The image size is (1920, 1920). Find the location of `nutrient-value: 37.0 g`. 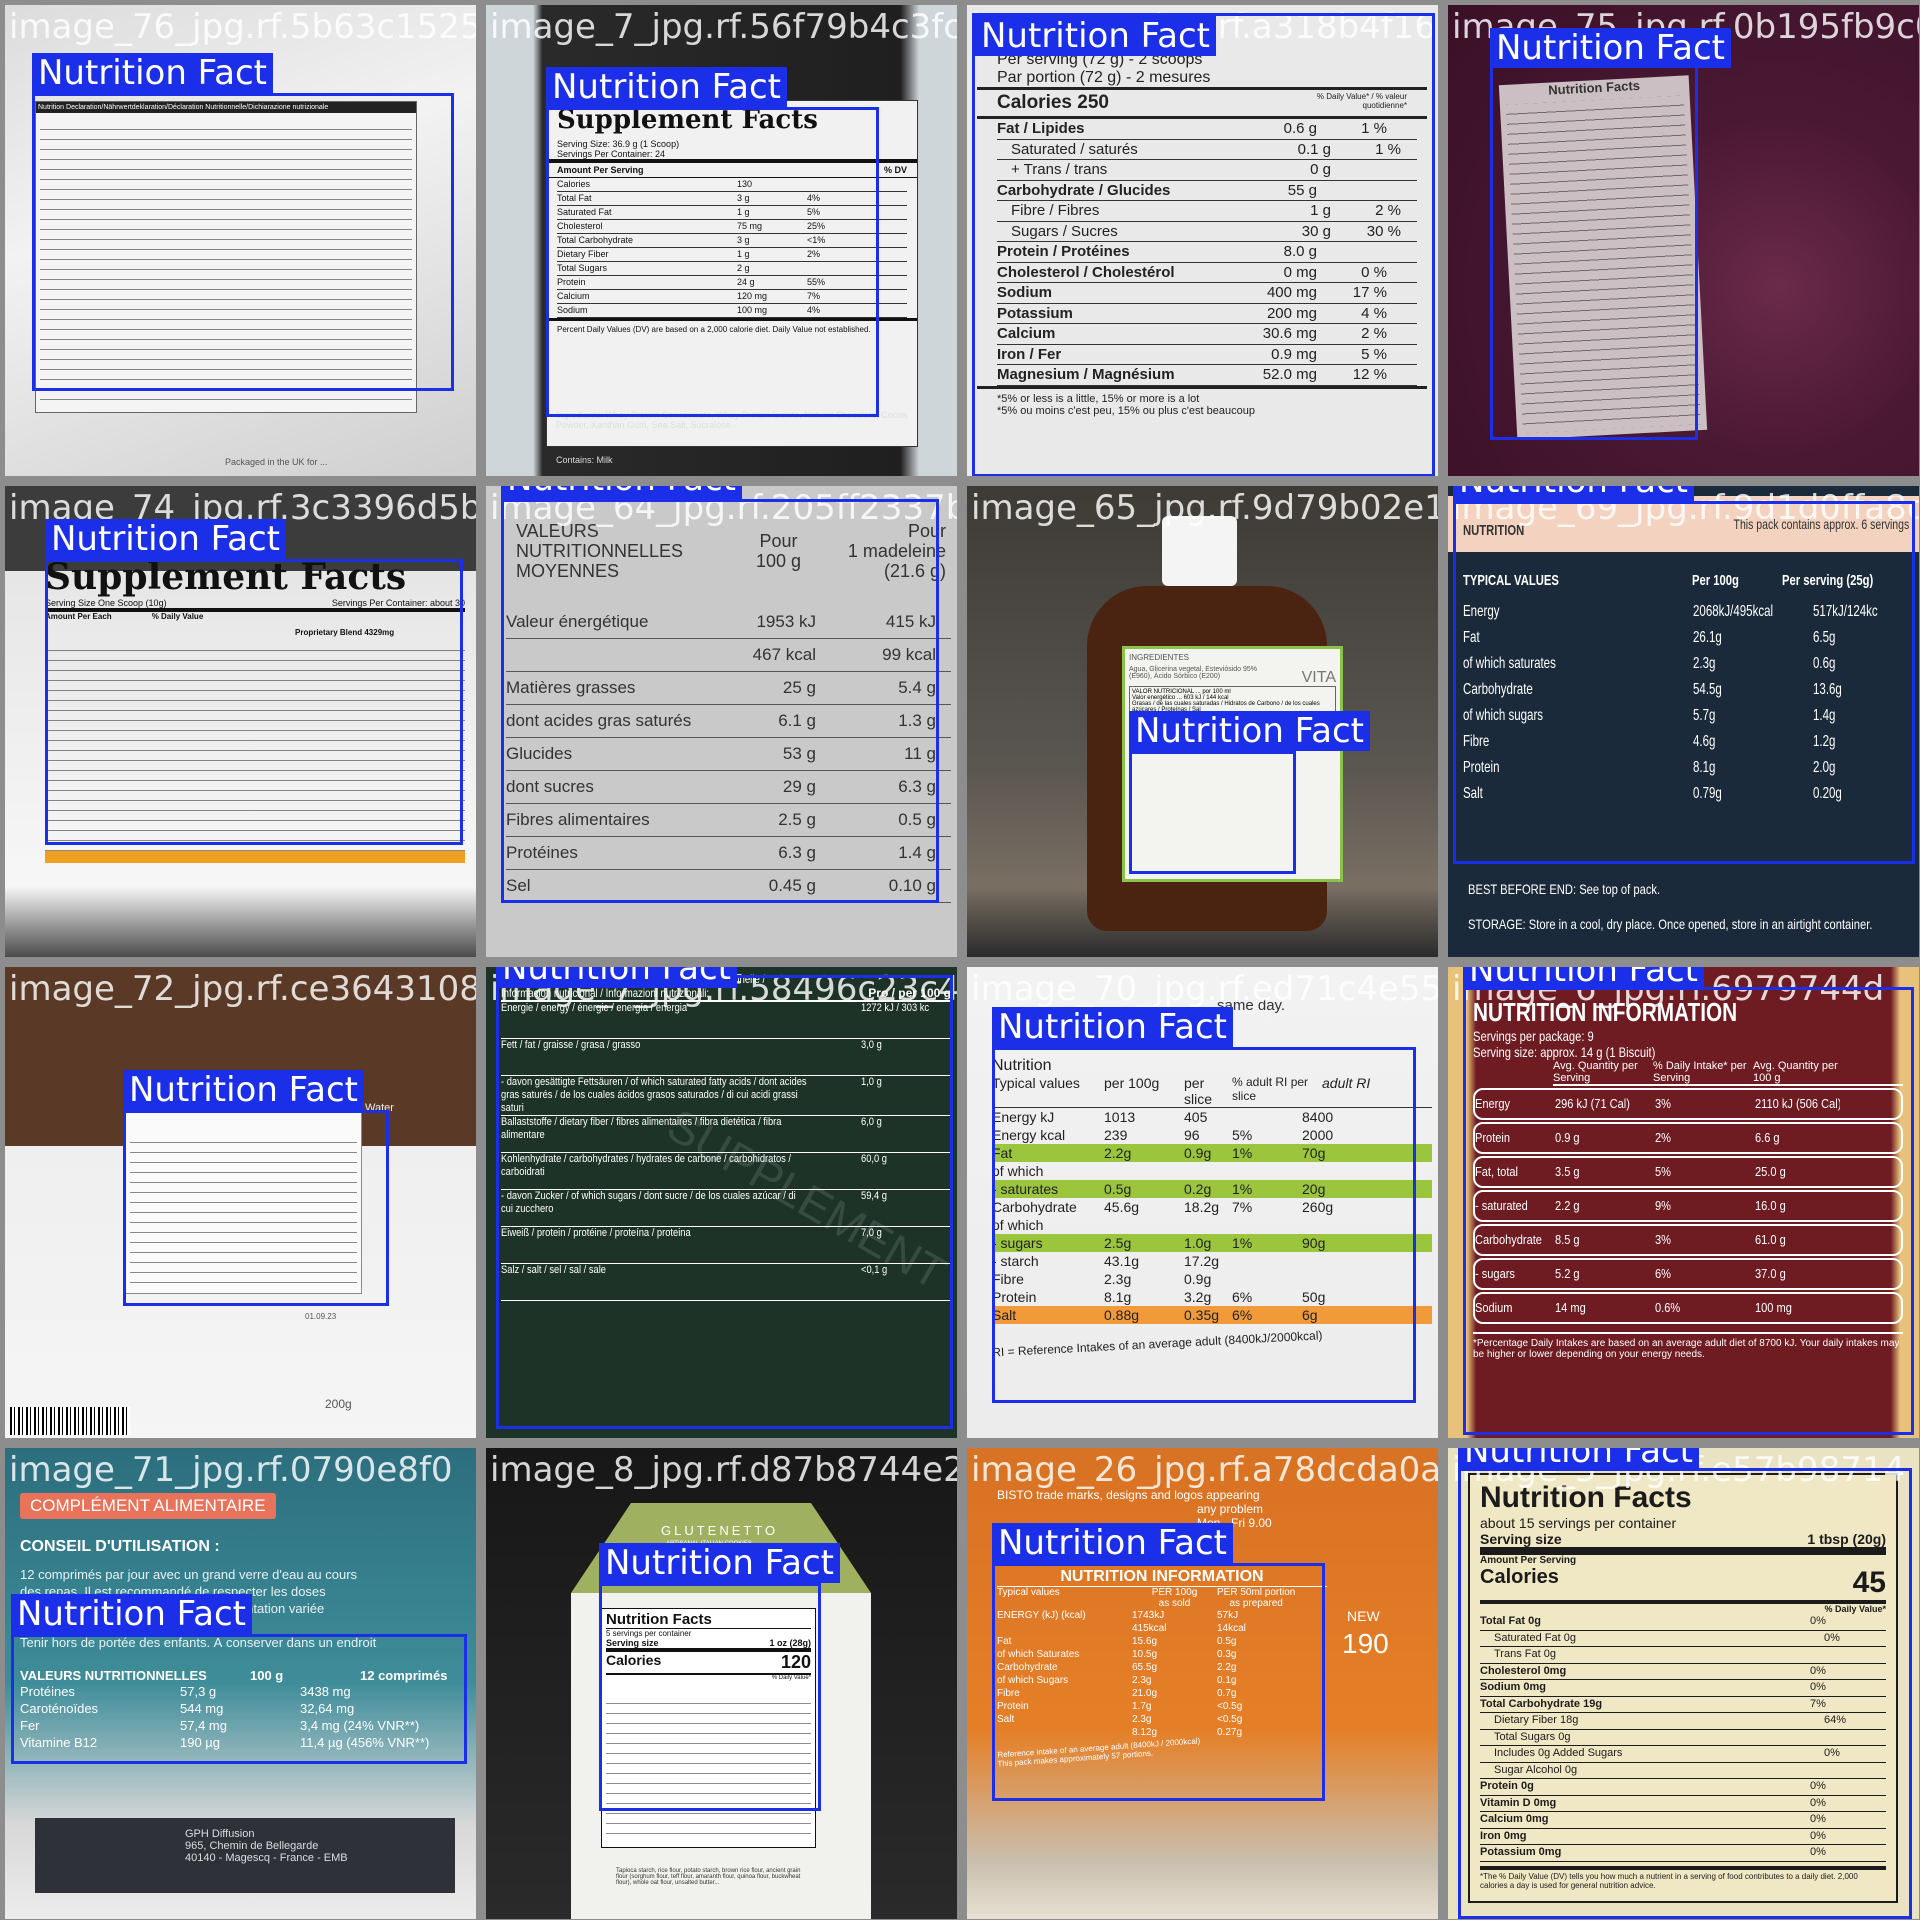

nutrient-value: 37.0 g is located at coordinates (1770, 1273).